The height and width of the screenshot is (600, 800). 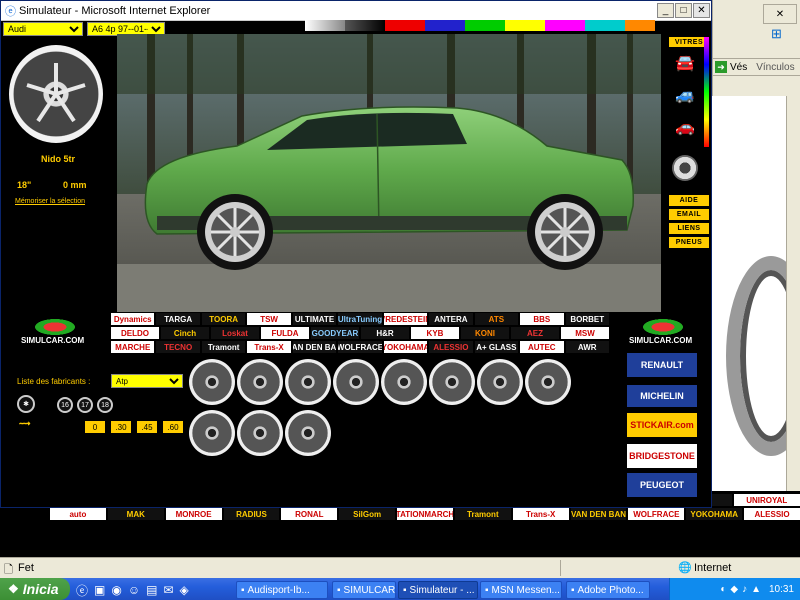 What do you see at coordinates (269, 347) in the screenshot?
I see `brand-logo: Trans-X` at bounding box center [269, 347].